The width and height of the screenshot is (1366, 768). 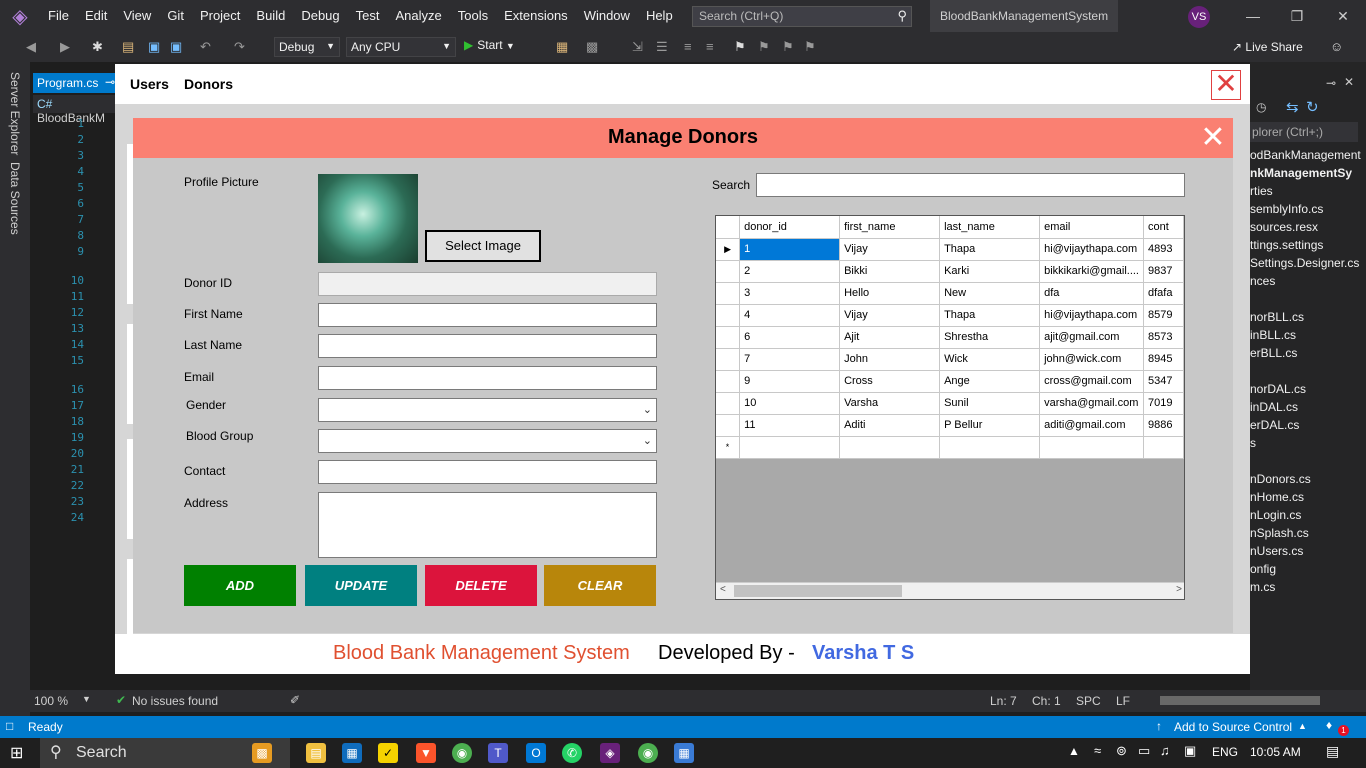 What do you see at coordinates (728, 447) in the screenshot?
I see `new-row-icon: *` at bounding box center [728, 447].